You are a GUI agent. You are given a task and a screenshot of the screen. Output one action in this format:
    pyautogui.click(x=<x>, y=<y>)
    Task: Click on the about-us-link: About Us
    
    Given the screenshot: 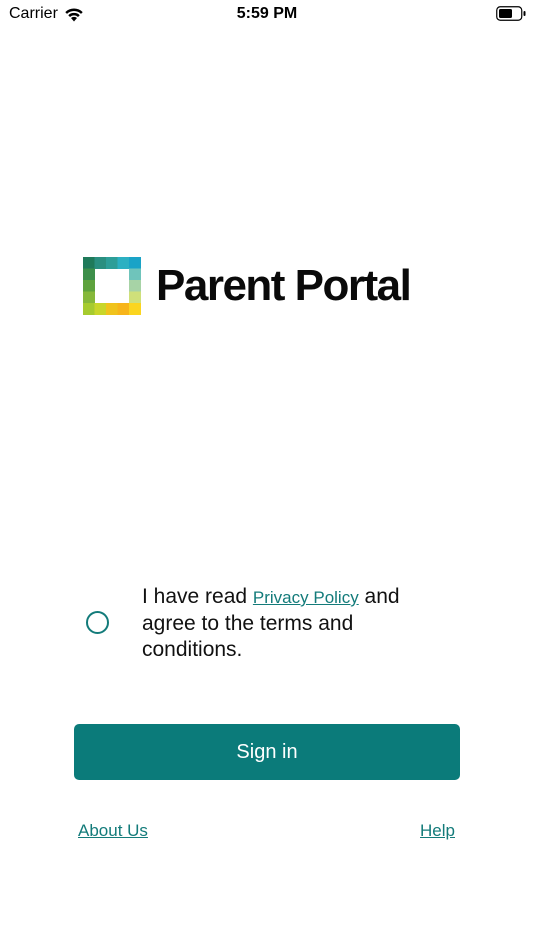 What is the action you would take?
    pyautogui.click(x=113, y=831)
    